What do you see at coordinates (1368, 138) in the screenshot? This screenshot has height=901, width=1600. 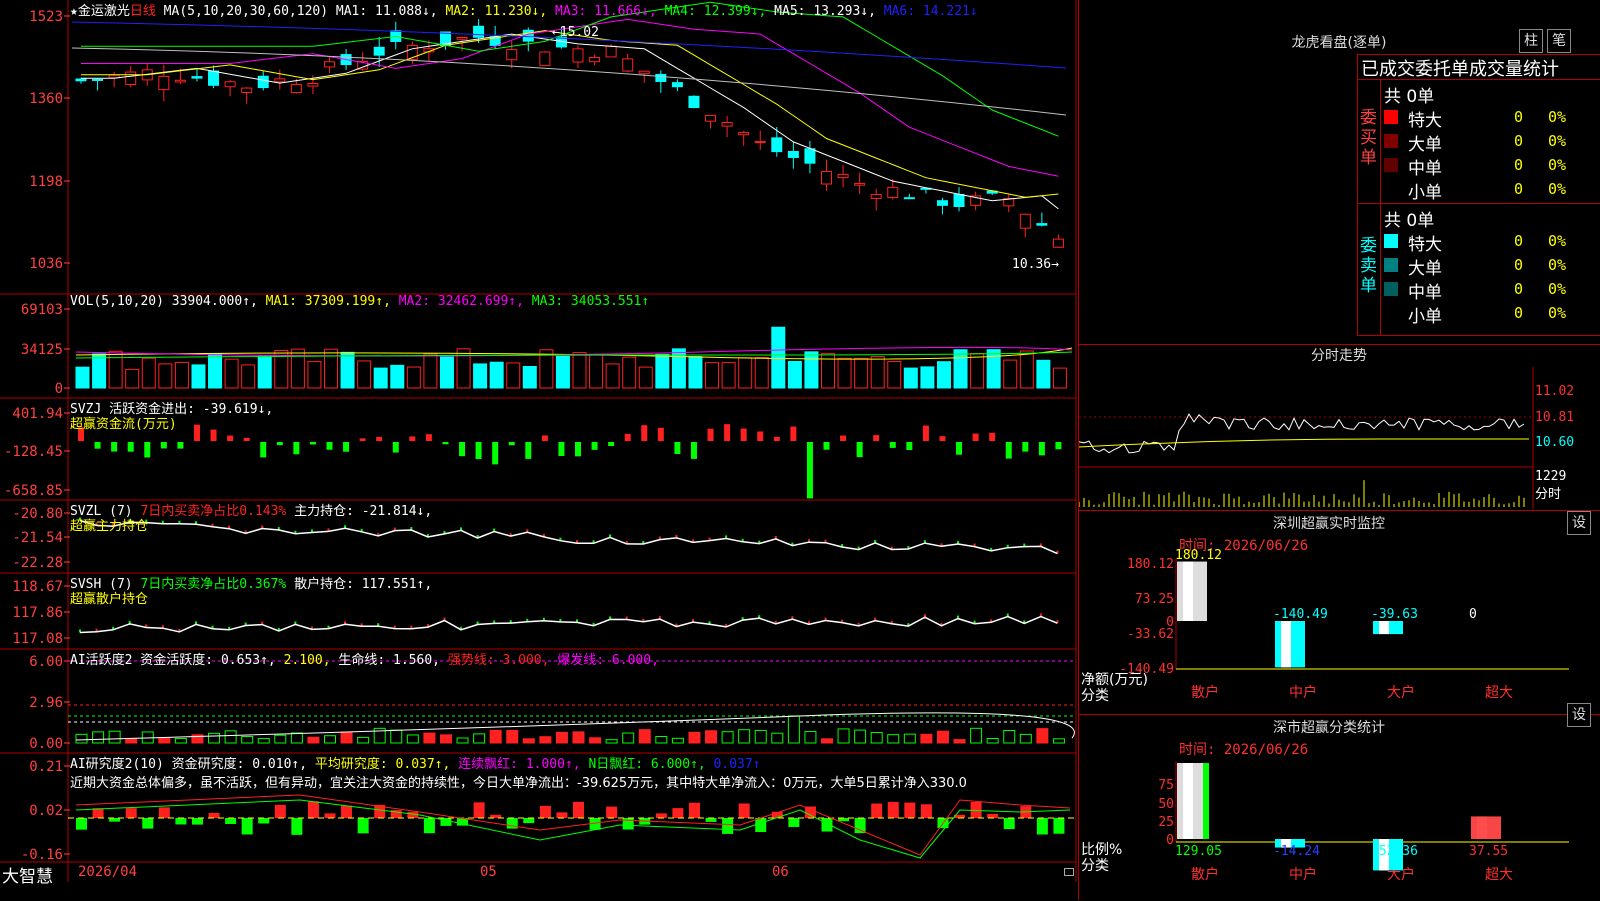 I see `buy-side-label: 委买单` at bounding box center [1368, 138].